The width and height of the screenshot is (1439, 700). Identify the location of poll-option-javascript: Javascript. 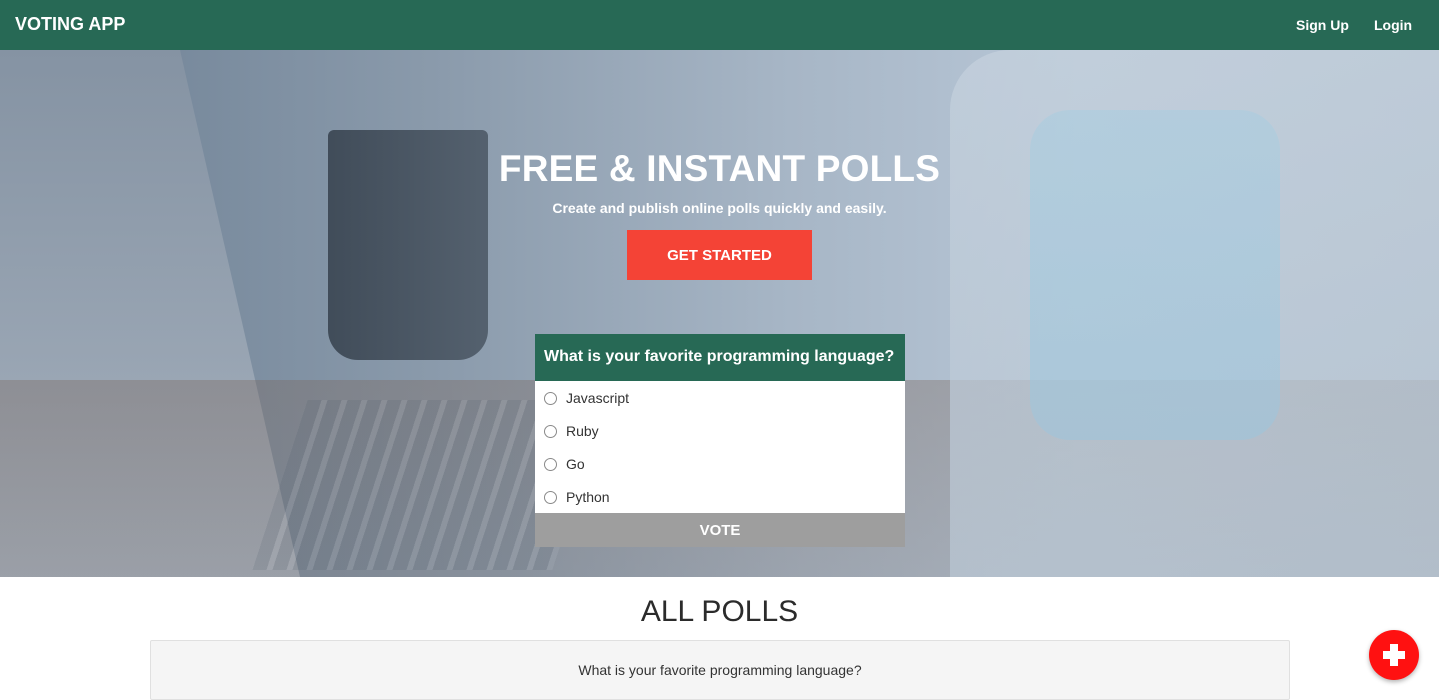
(586, 398).